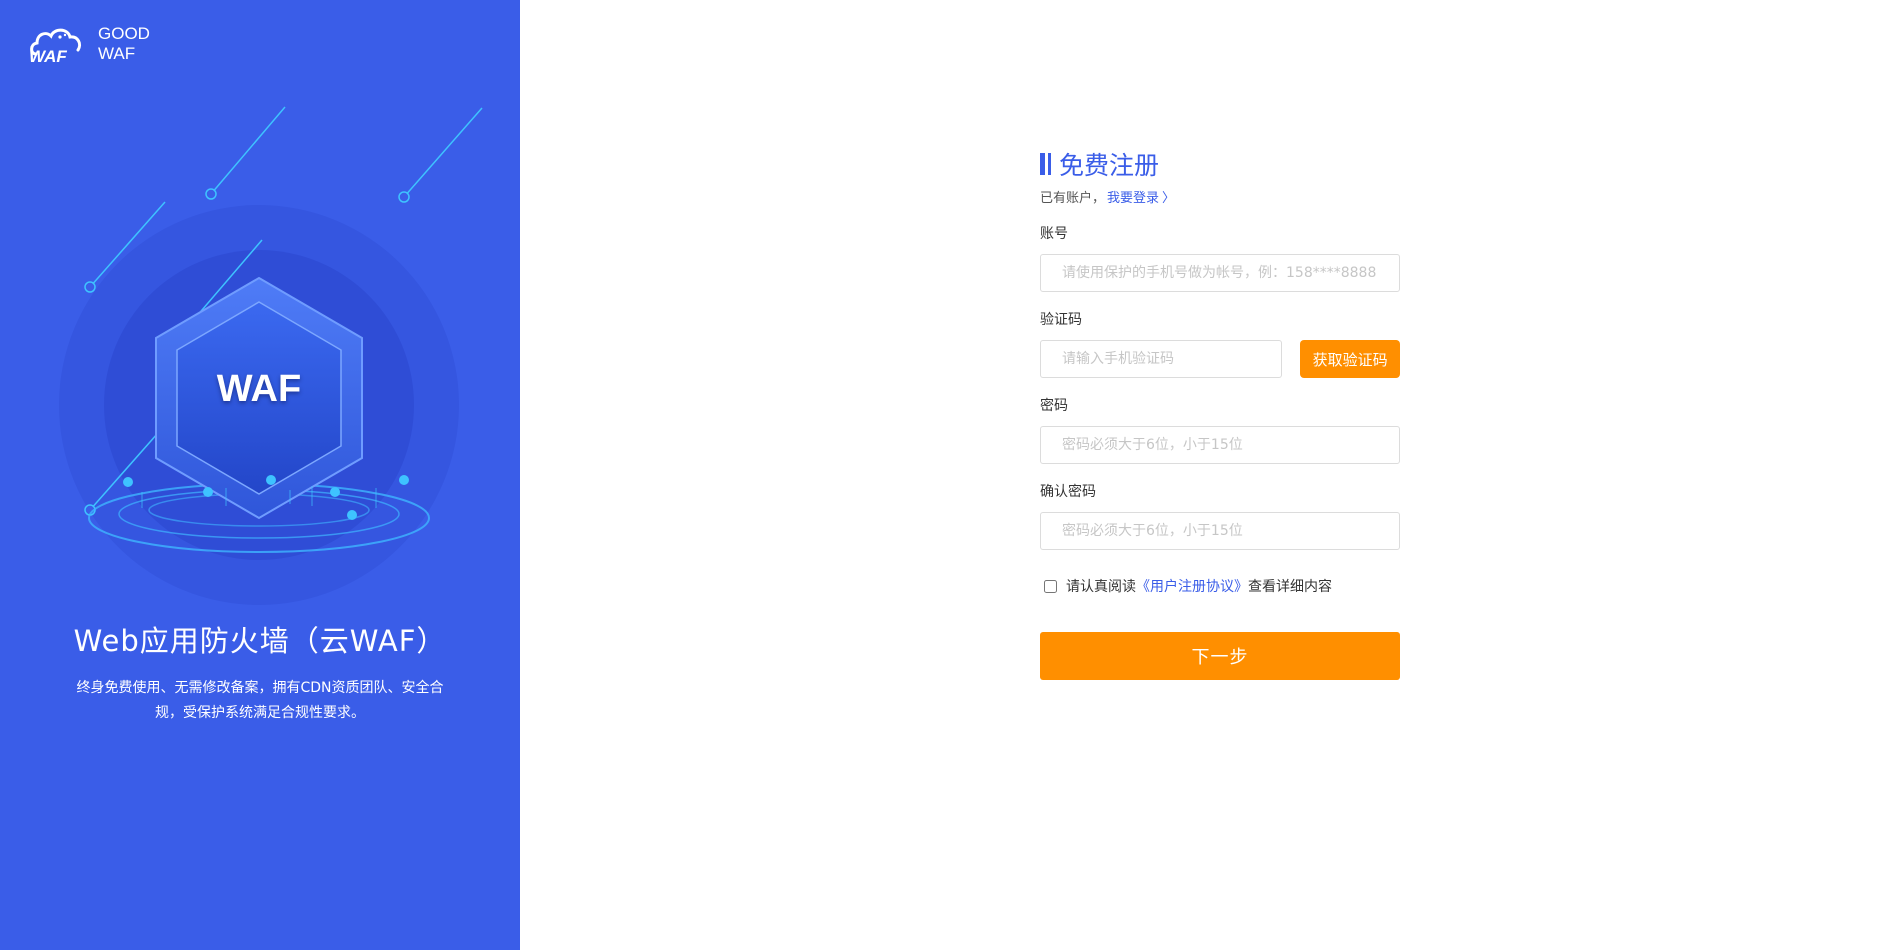  I want to click on login-hint: 已有账户， 我要登录 〉, so click(1220, 196).